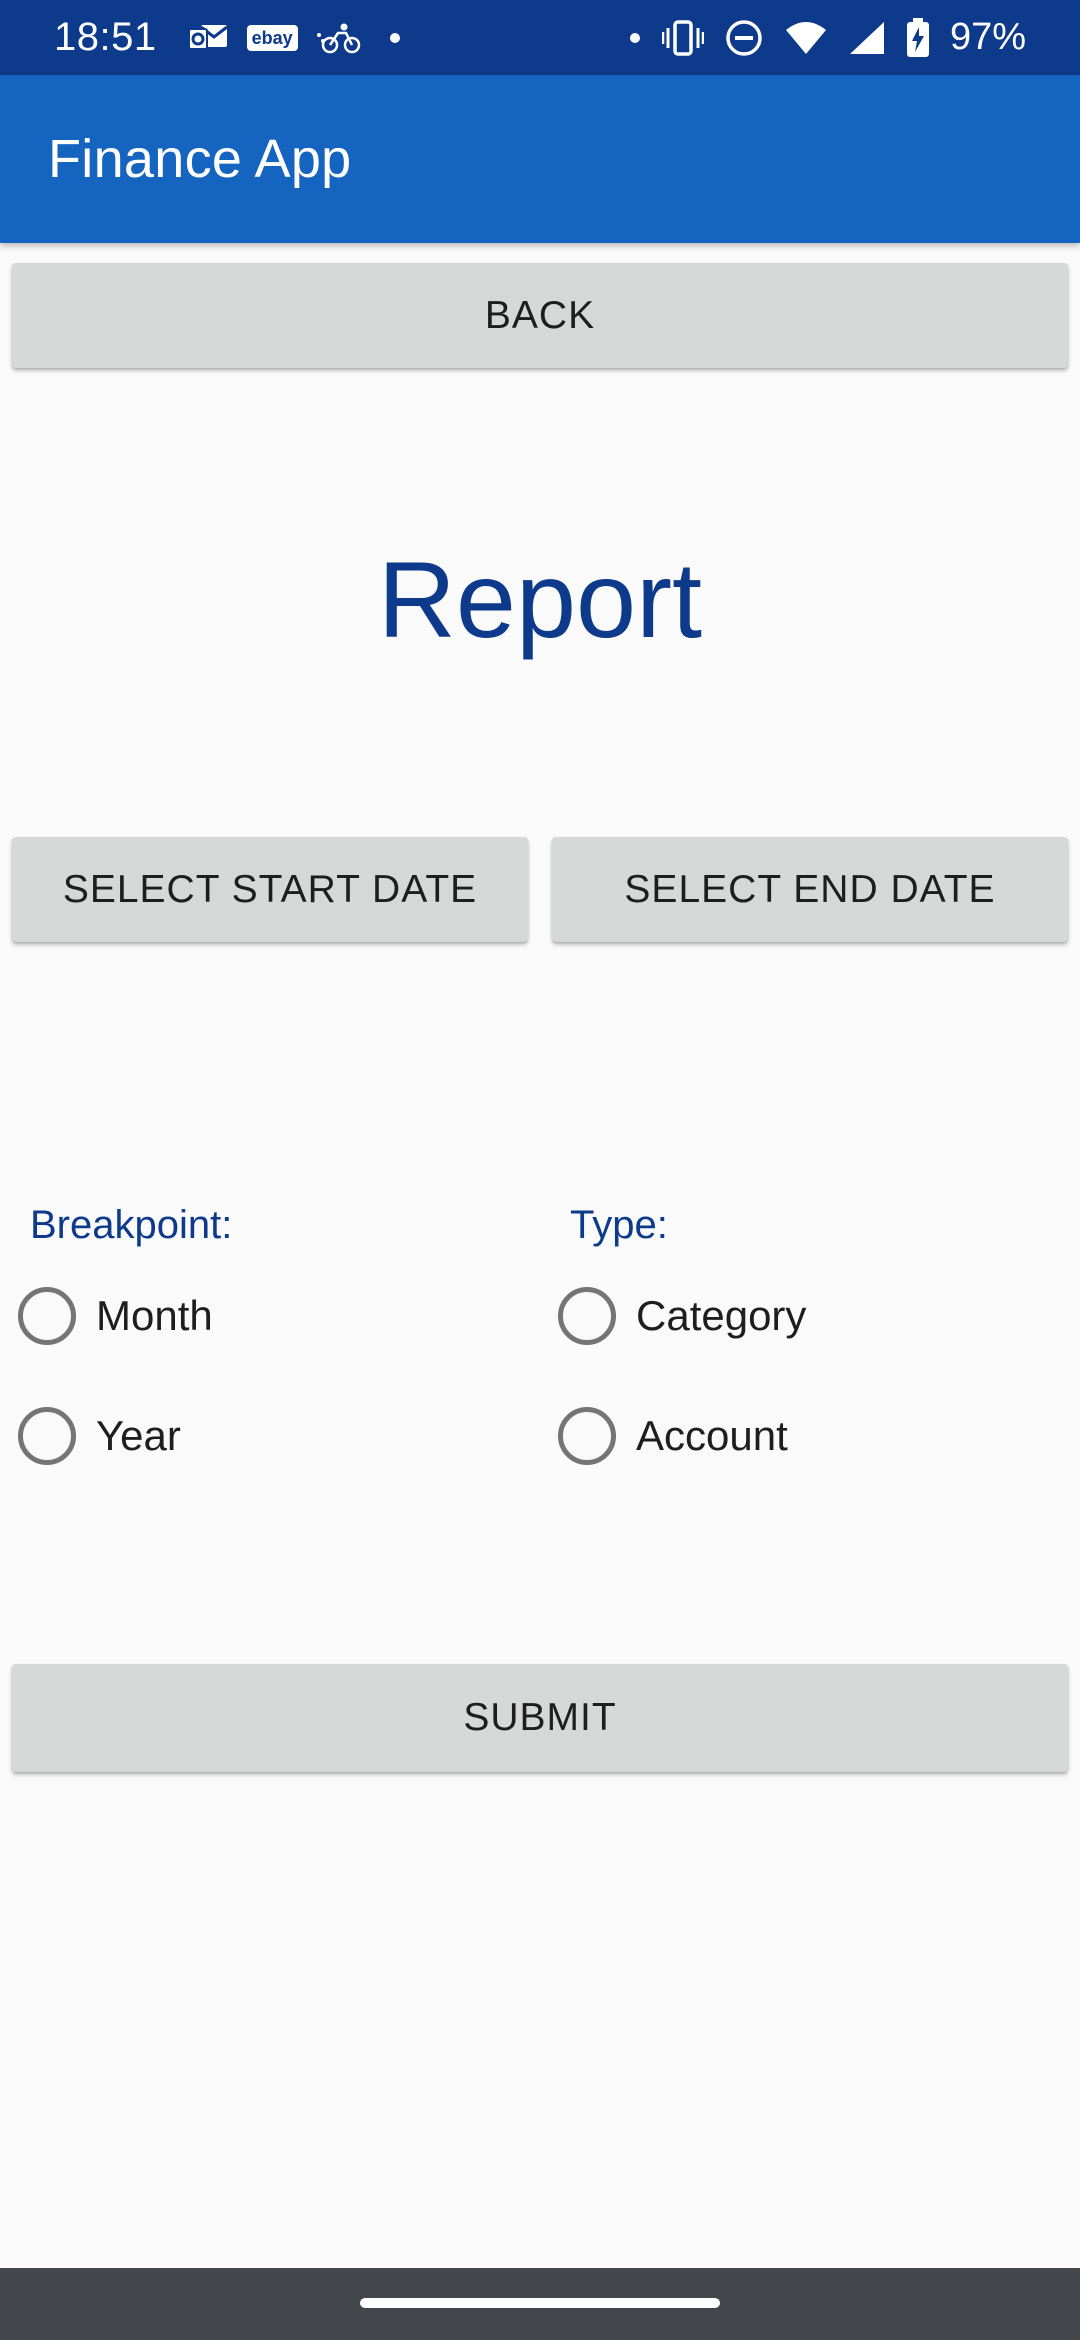 The height and width of the screenshot is (2340, 1080). Describe the element at coordinates (810, 889) in the screenshot. I see `select-end-date-button: SELECT END DATE` at that location.